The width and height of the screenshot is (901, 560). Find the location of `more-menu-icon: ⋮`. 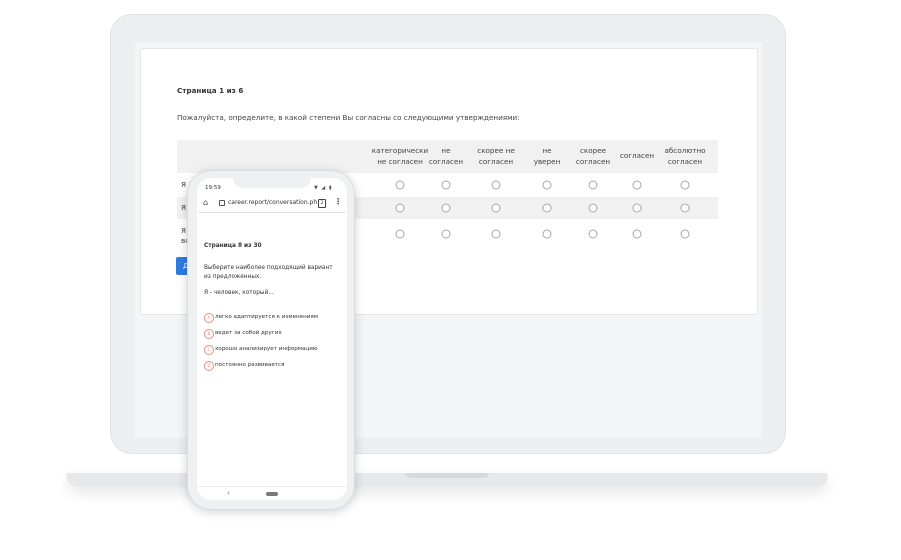

more-menu-icon: ⋮ is located at coordinates (338, 201).